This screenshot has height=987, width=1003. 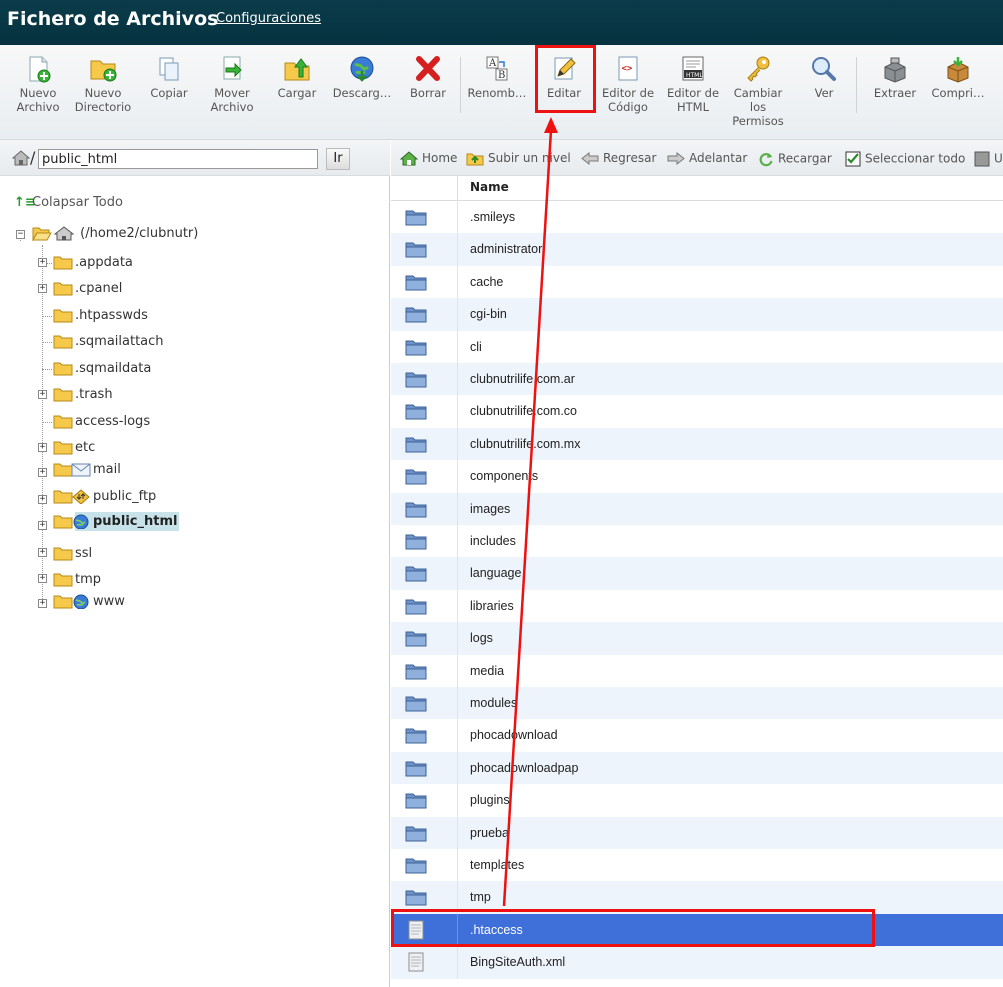 I want to click on table-row: cgi-bin, so click(x=697, y=314).